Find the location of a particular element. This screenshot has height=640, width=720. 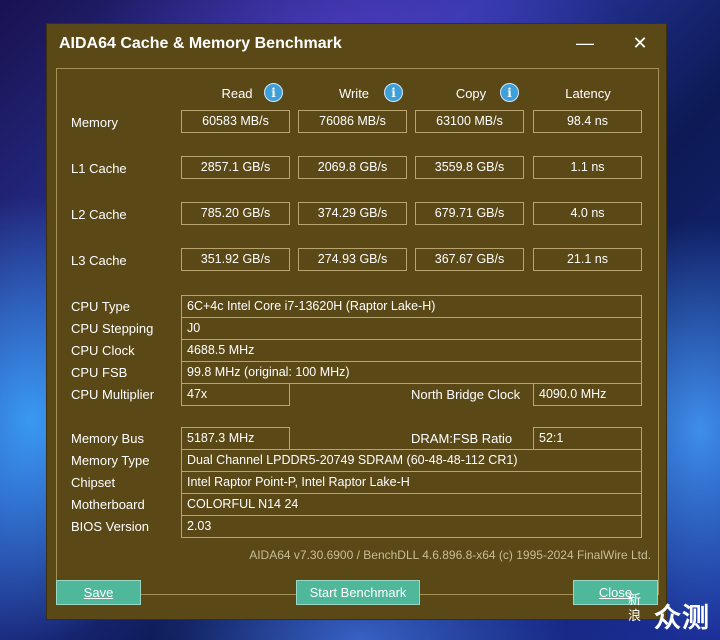

column-header-copy: Copy is located at coordinates (471, 93).